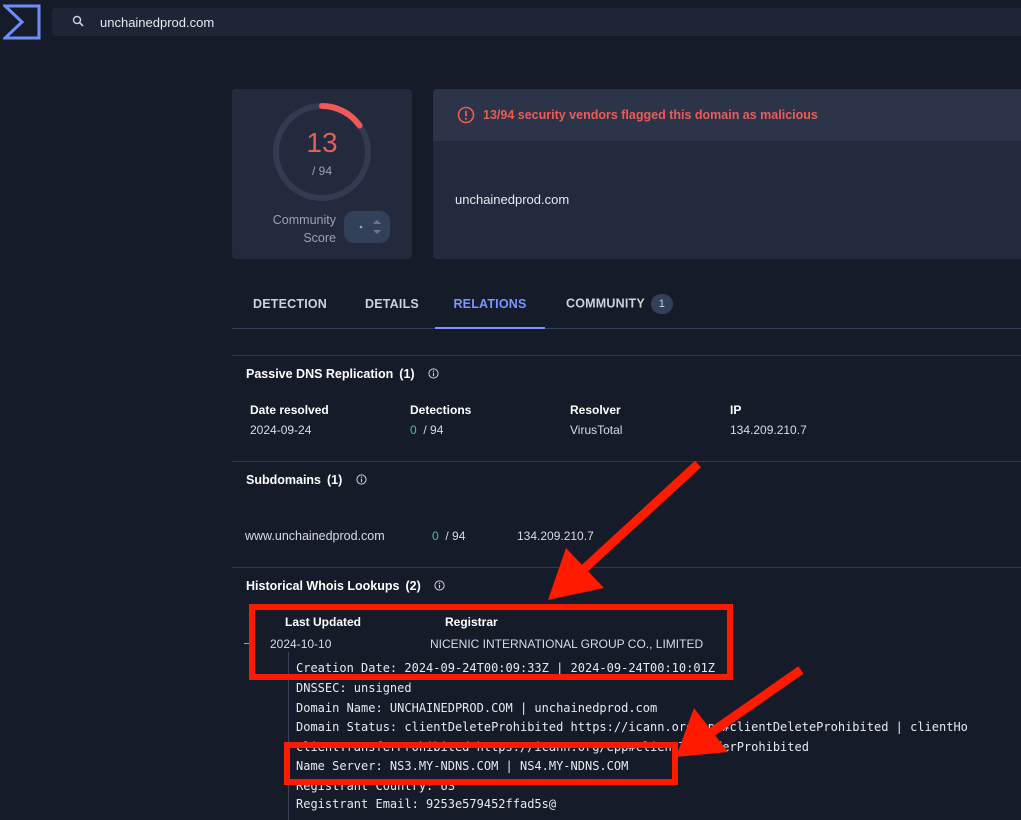  I want to click on tab-community: COMMUNITY 1, so click(619, 307).